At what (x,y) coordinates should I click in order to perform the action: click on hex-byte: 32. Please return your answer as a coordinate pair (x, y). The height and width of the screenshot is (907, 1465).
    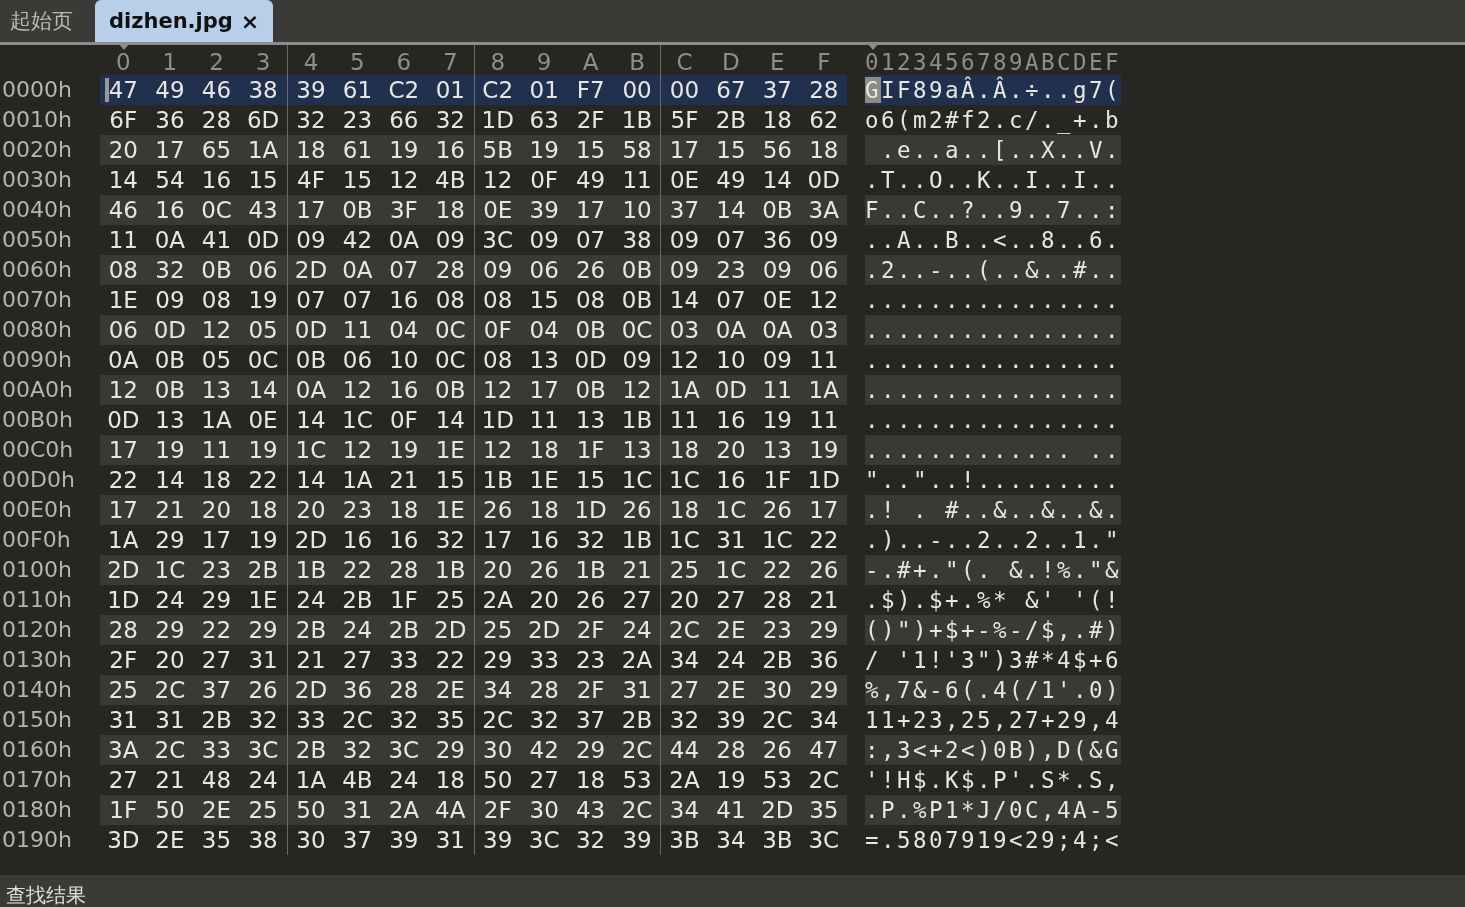
    Looking at the image, I should click on (590, 540).